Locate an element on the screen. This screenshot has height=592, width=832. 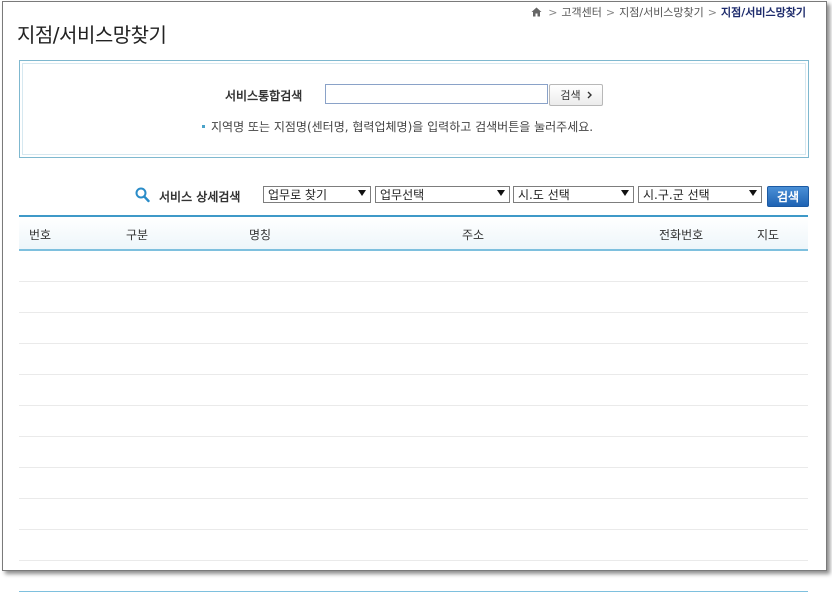
integrated-search-label: 서비스통합검색 is located at coordinates (264, 96).